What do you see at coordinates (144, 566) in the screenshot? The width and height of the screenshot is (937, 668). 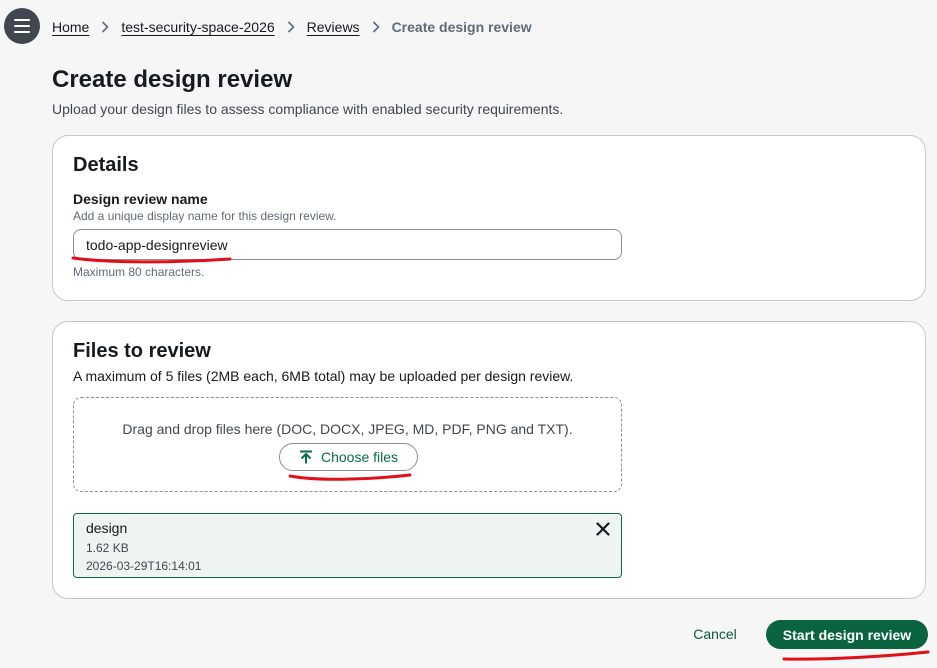 I see `file-modified: 2026-03-29T16:14:01` at bounding box center [144, 566].